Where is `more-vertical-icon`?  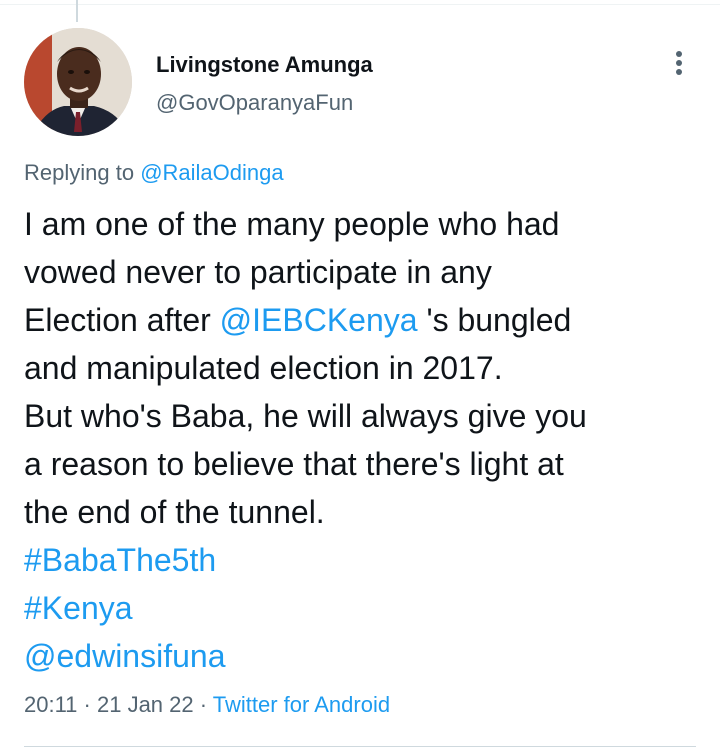 more-vertical-icon is located at coordinates (679, 63).